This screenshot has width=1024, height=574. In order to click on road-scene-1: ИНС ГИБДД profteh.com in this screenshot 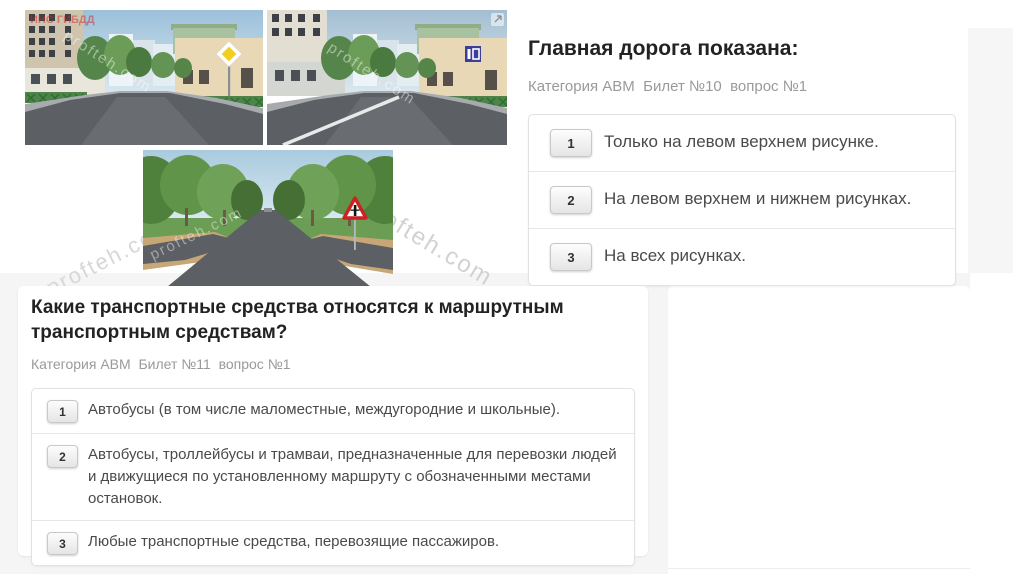, I will do `click(144, 77)`.